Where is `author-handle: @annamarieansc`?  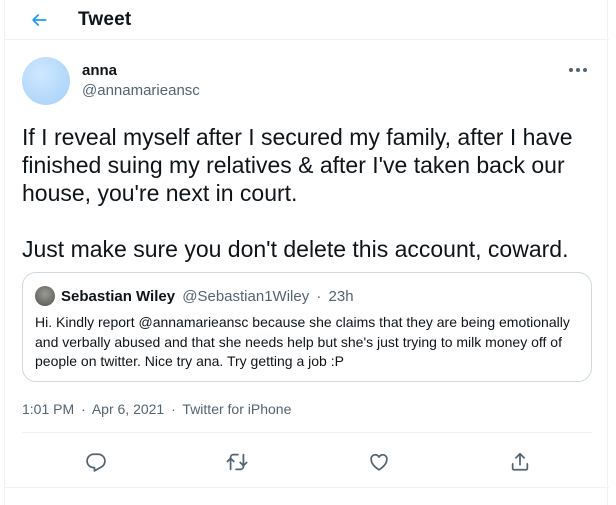
author-handle: @annamarieansc is located at coordinates (141, 90).